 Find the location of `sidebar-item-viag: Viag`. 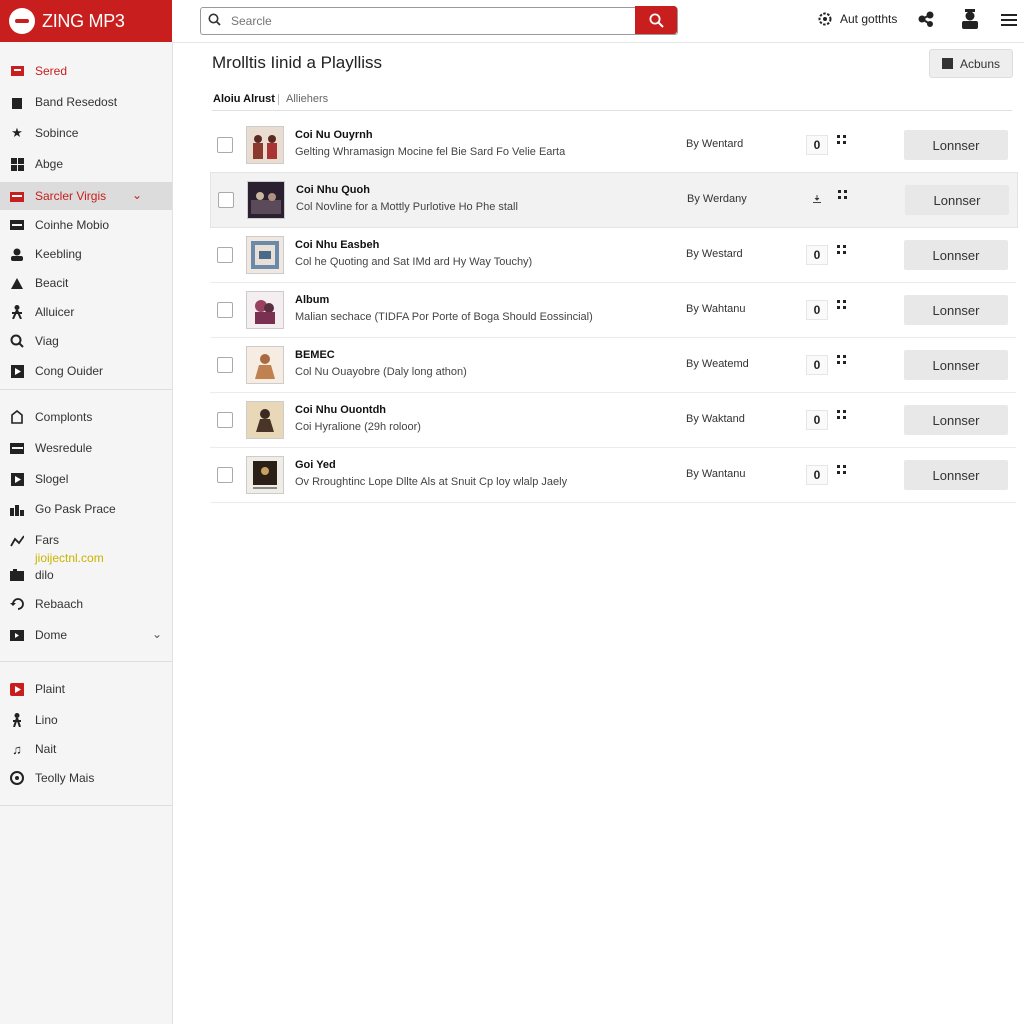

sidebar-item-viag: Viag is located at coordinates (86, 341).